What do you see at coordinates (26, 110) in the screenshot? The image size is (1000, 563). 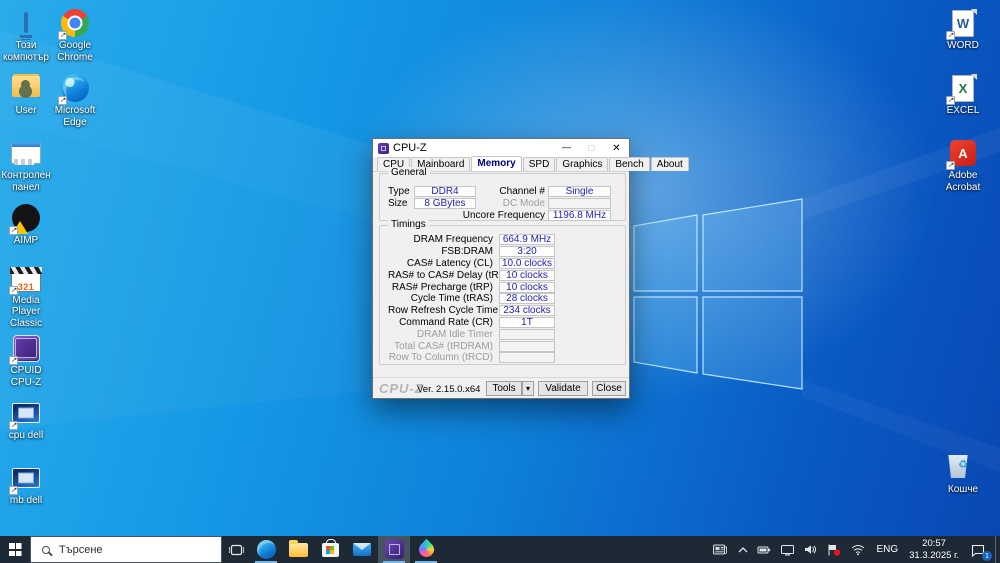 I see `desktop-icon-label: User` at bounding box center [26, 110].